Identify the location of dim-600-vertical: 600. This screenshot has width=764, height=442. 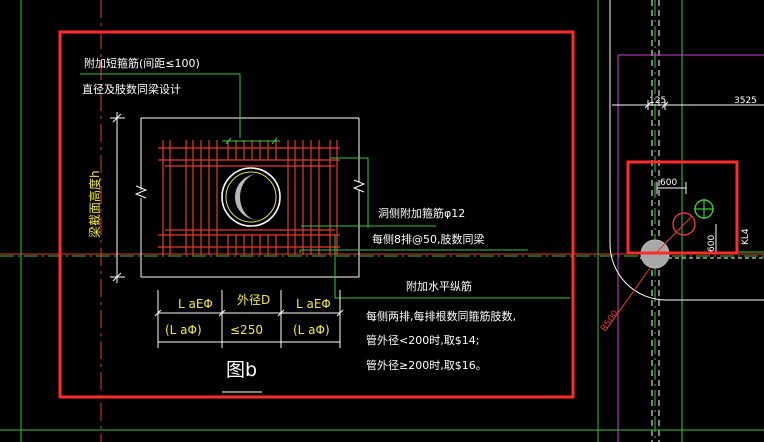
(712, 243).